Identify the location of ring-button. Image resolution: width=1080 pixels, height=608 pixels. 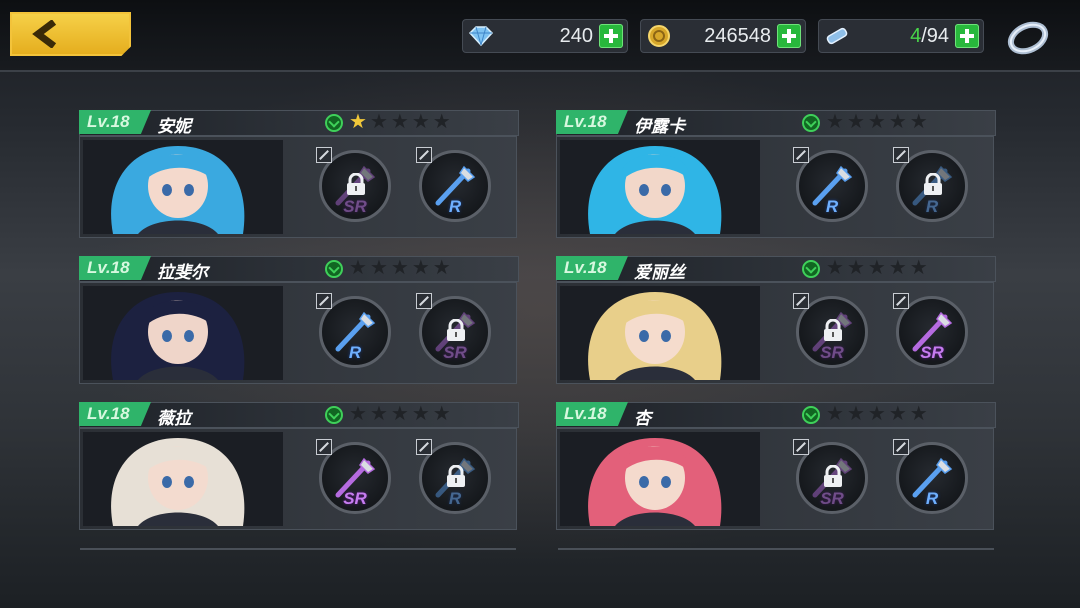
(1028, 37).